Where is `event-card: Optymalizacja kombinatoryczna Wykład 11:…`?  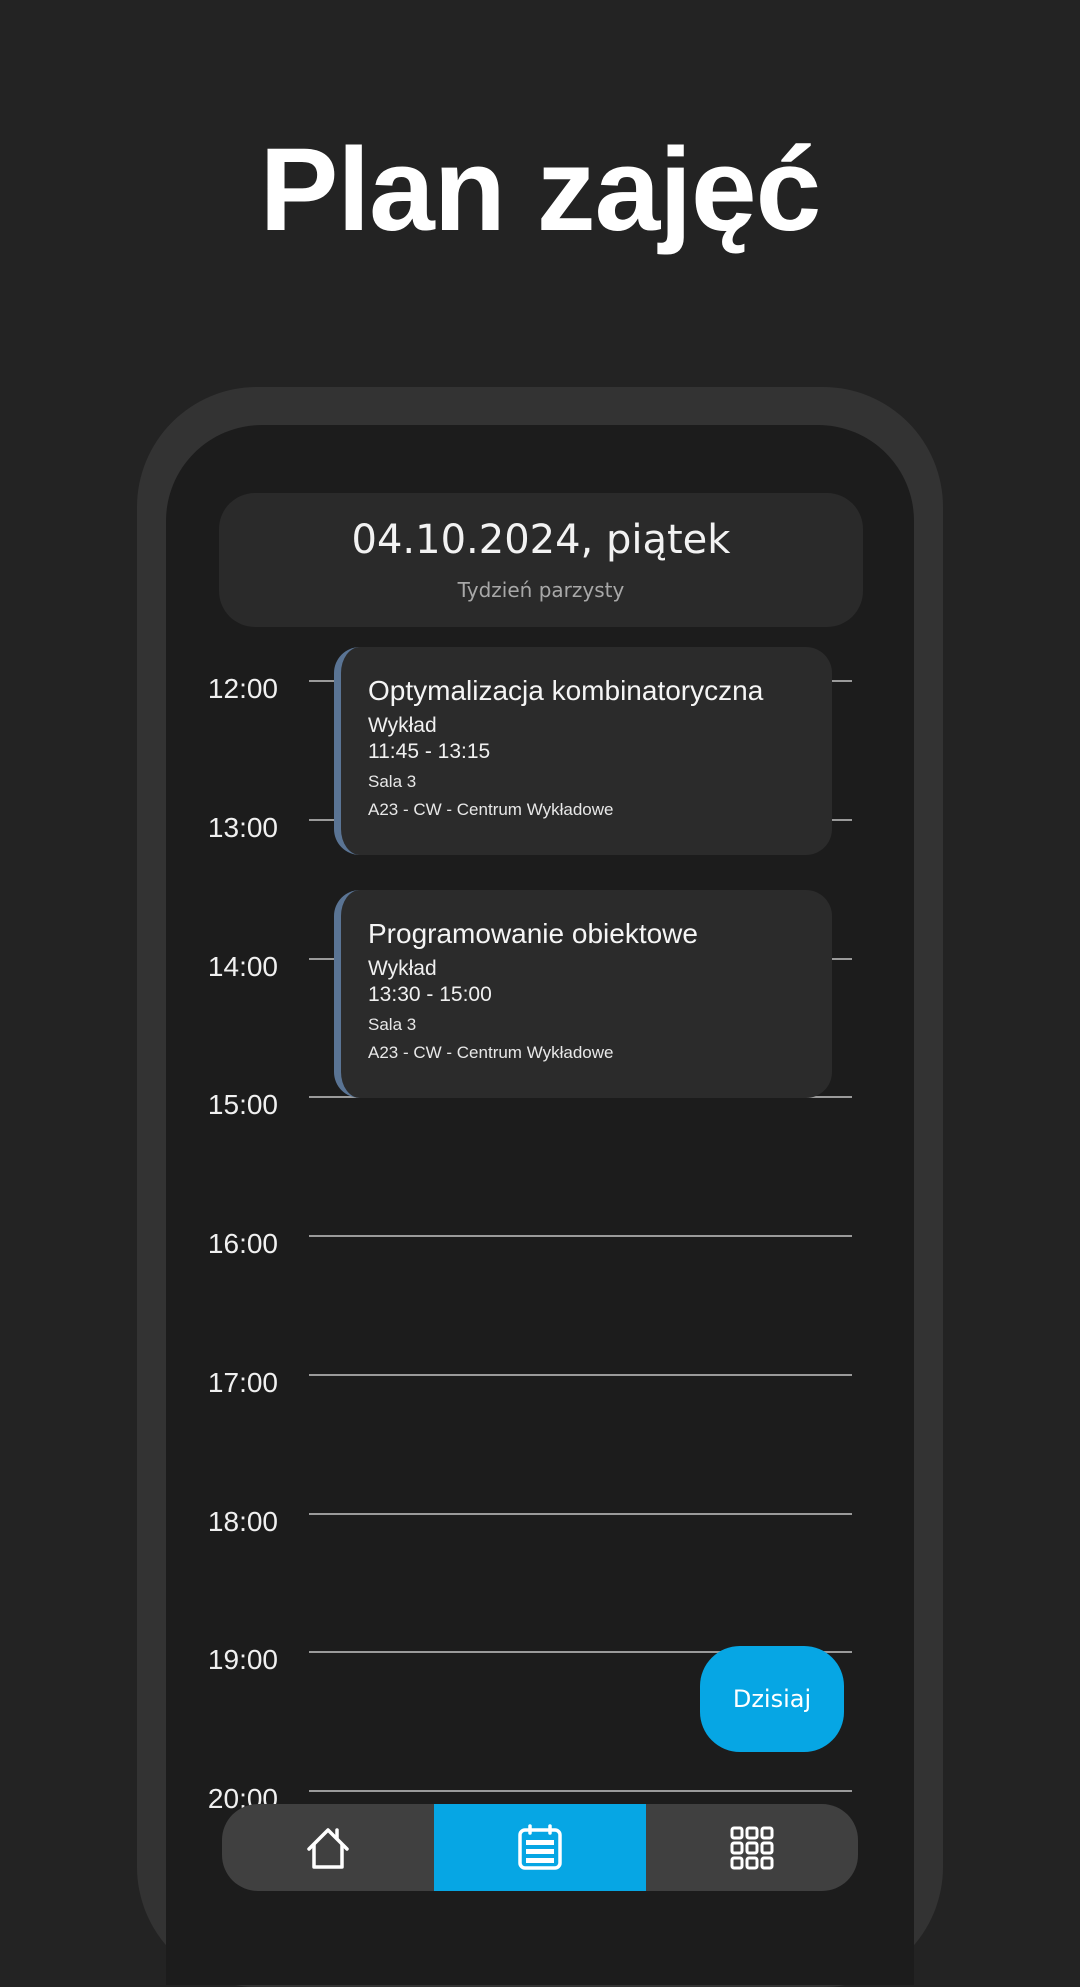
event-card: Optymalizacja kombinatoryczna Wykład 11:… is located at coordinates (583, 751).